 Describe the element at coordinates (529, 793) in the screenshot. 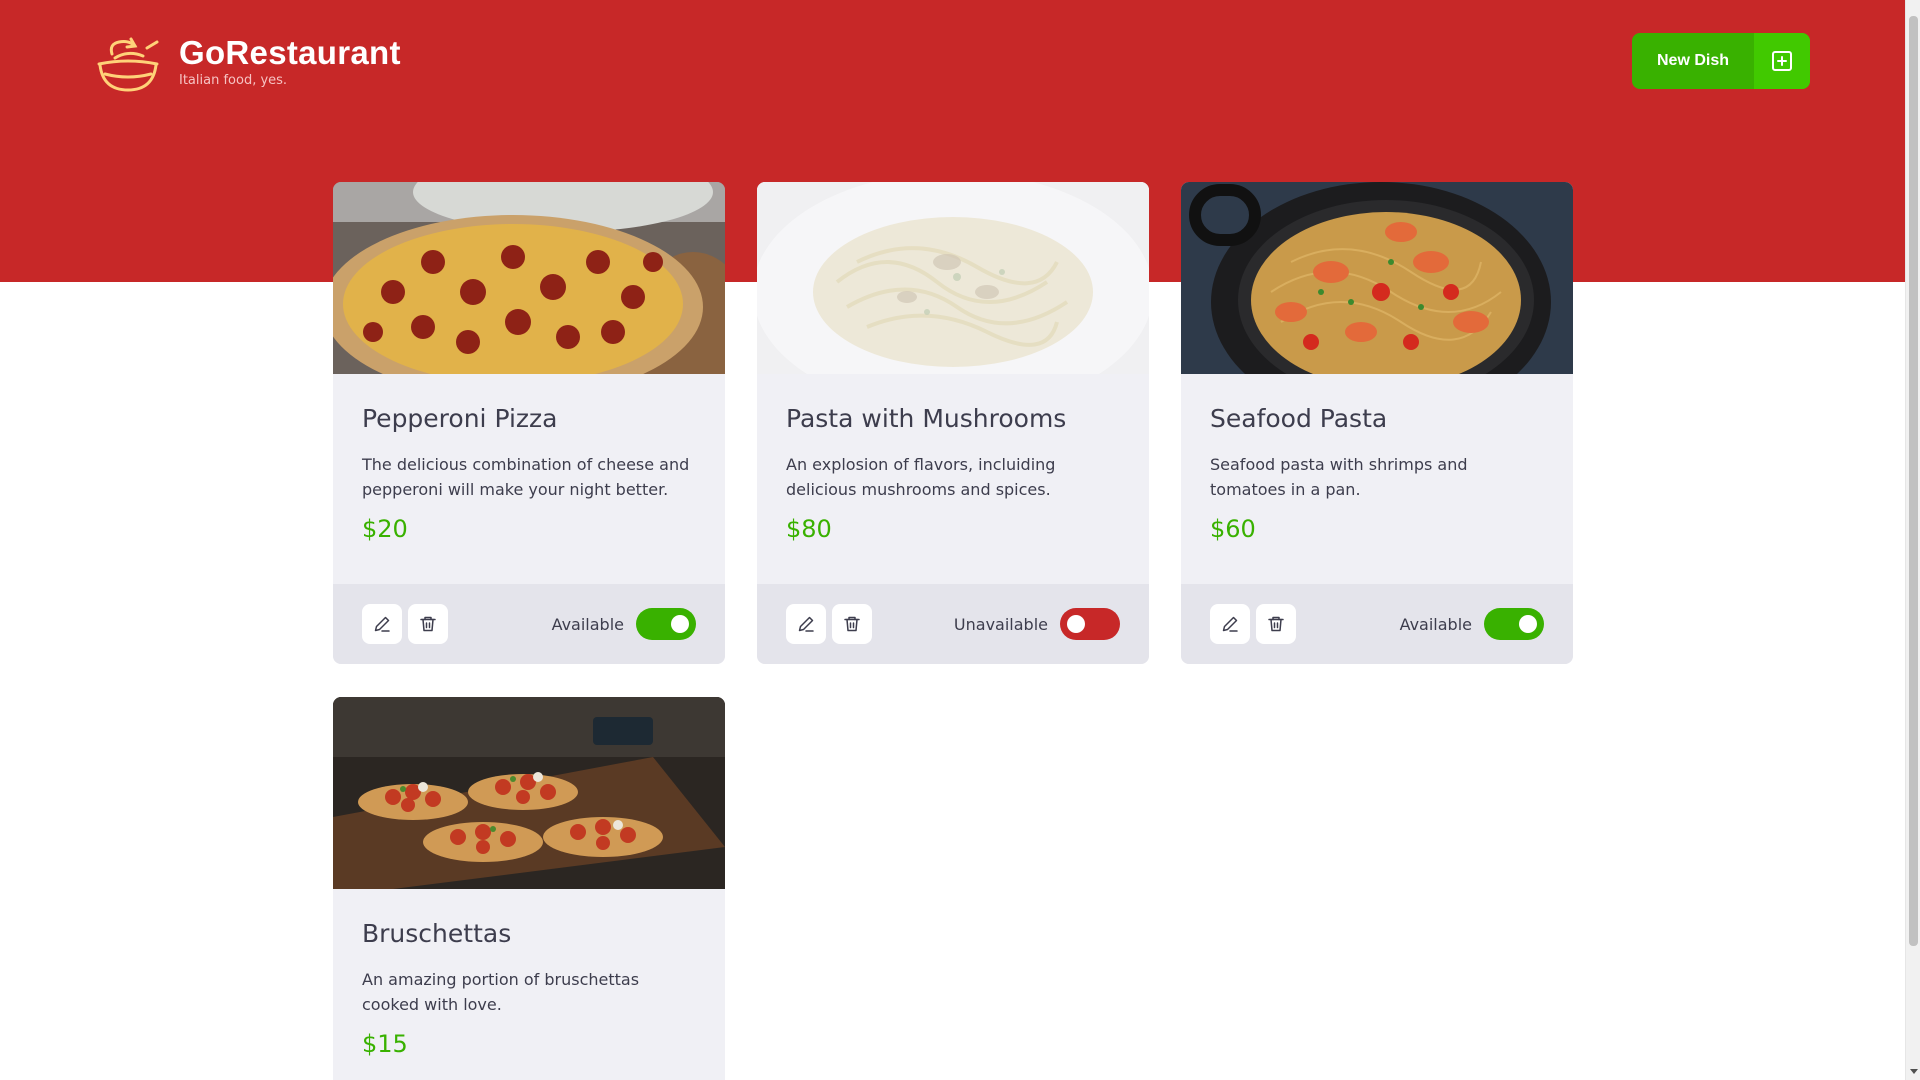

I see `bruschettas-image` at that location.